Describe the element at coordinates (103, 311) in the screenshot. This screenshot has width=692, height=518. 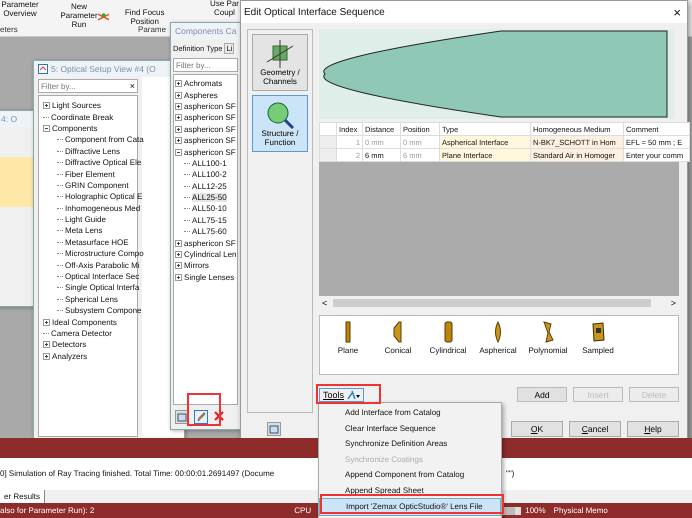
I see `tree-item: Subsystem Compone` at that location.